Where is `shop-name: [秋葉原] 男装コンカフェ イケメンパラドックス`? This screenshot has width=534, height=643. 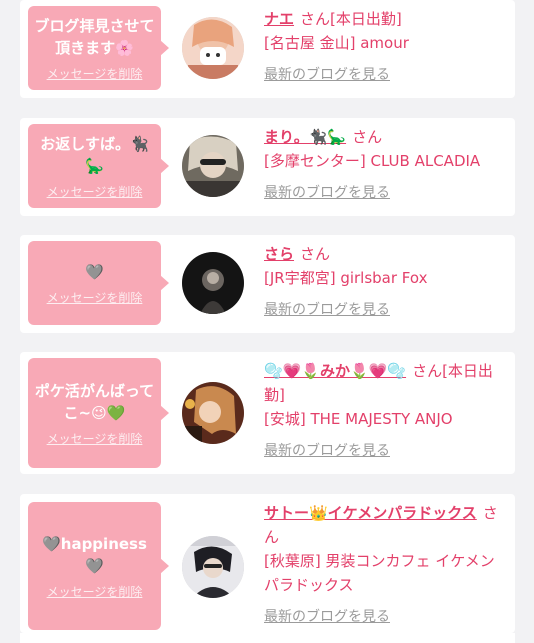 shop-name: [秋葉原] 男装コンカフェ イケメンパラドックス is located at coordinates (383, 573).